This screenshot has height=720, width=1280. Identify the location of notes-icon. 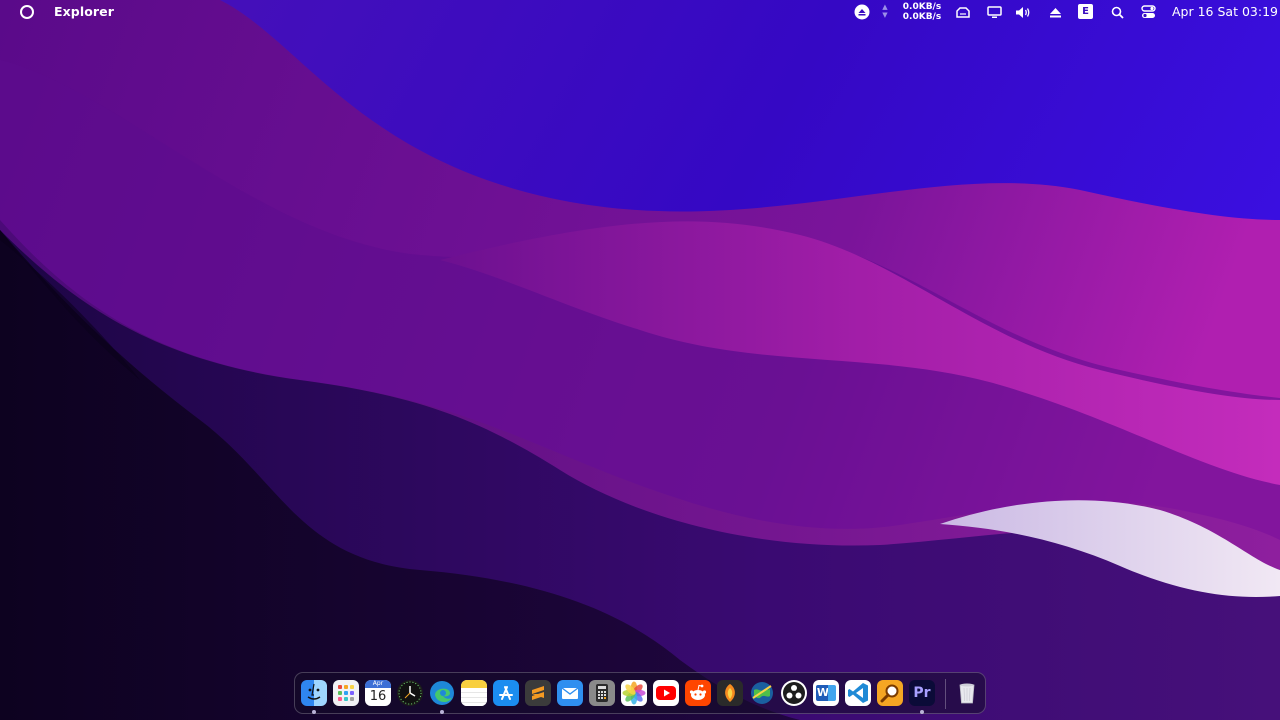
(474, 693).